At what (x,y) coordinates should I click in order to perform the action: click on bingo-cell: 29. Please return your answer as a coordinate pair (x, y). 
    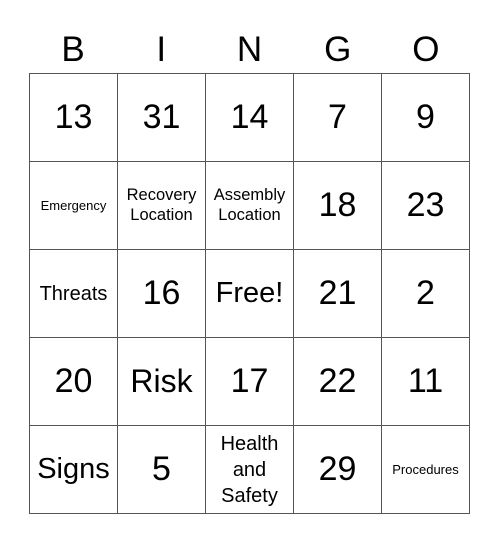
    Looking at the image, I should click on (338, 470).